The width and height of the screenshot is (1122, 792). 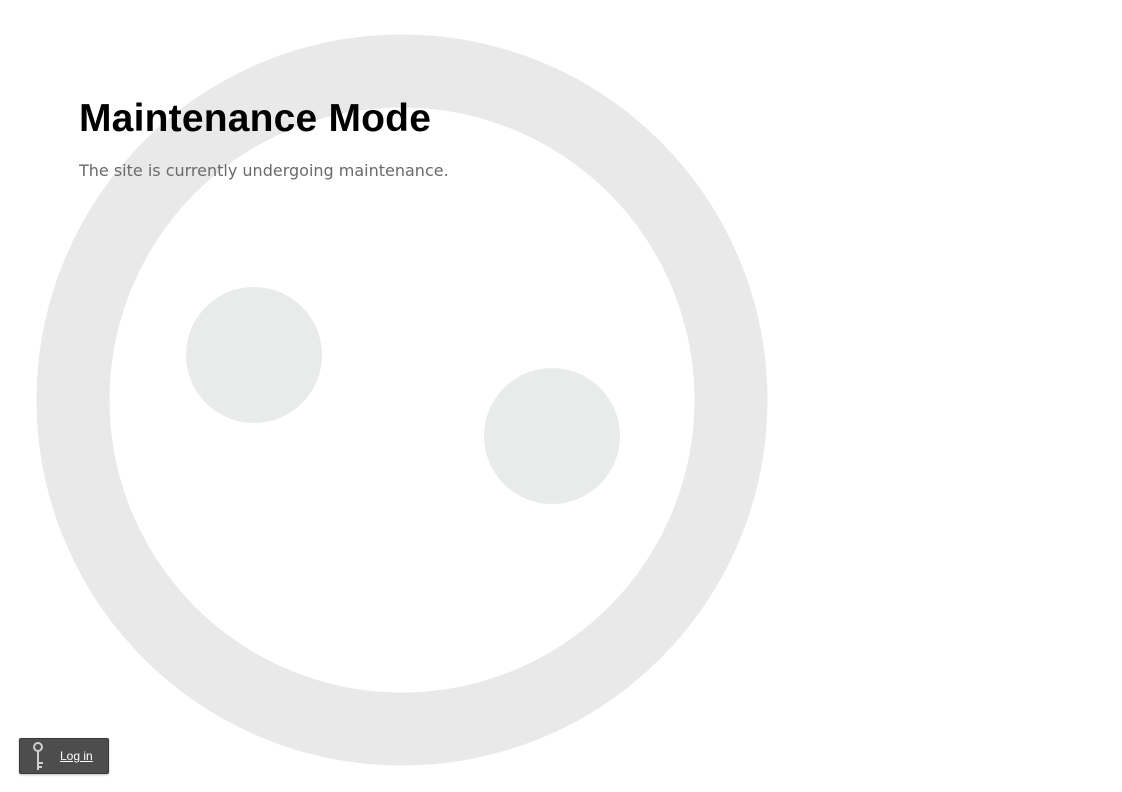 What do you see at coordinates (552, 436) in the screenshot?
I see `watermark-right-eye` at bounding box center [552, 436].